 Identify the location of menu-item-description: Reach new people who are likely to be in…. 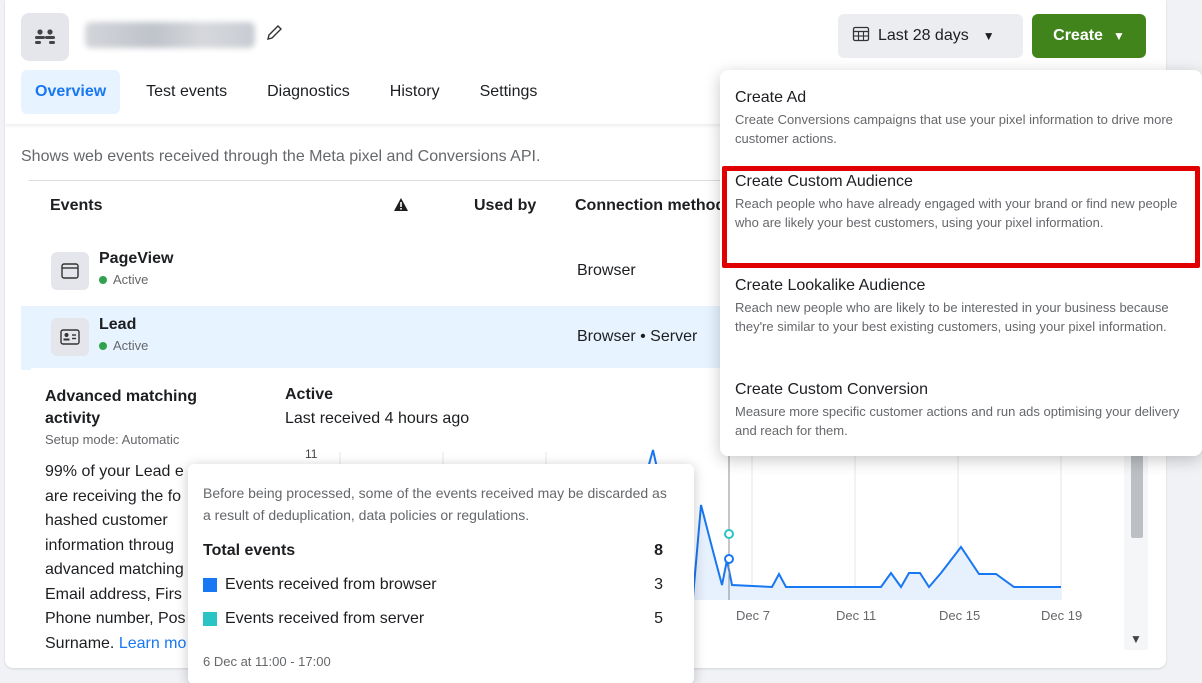
(952, 317).